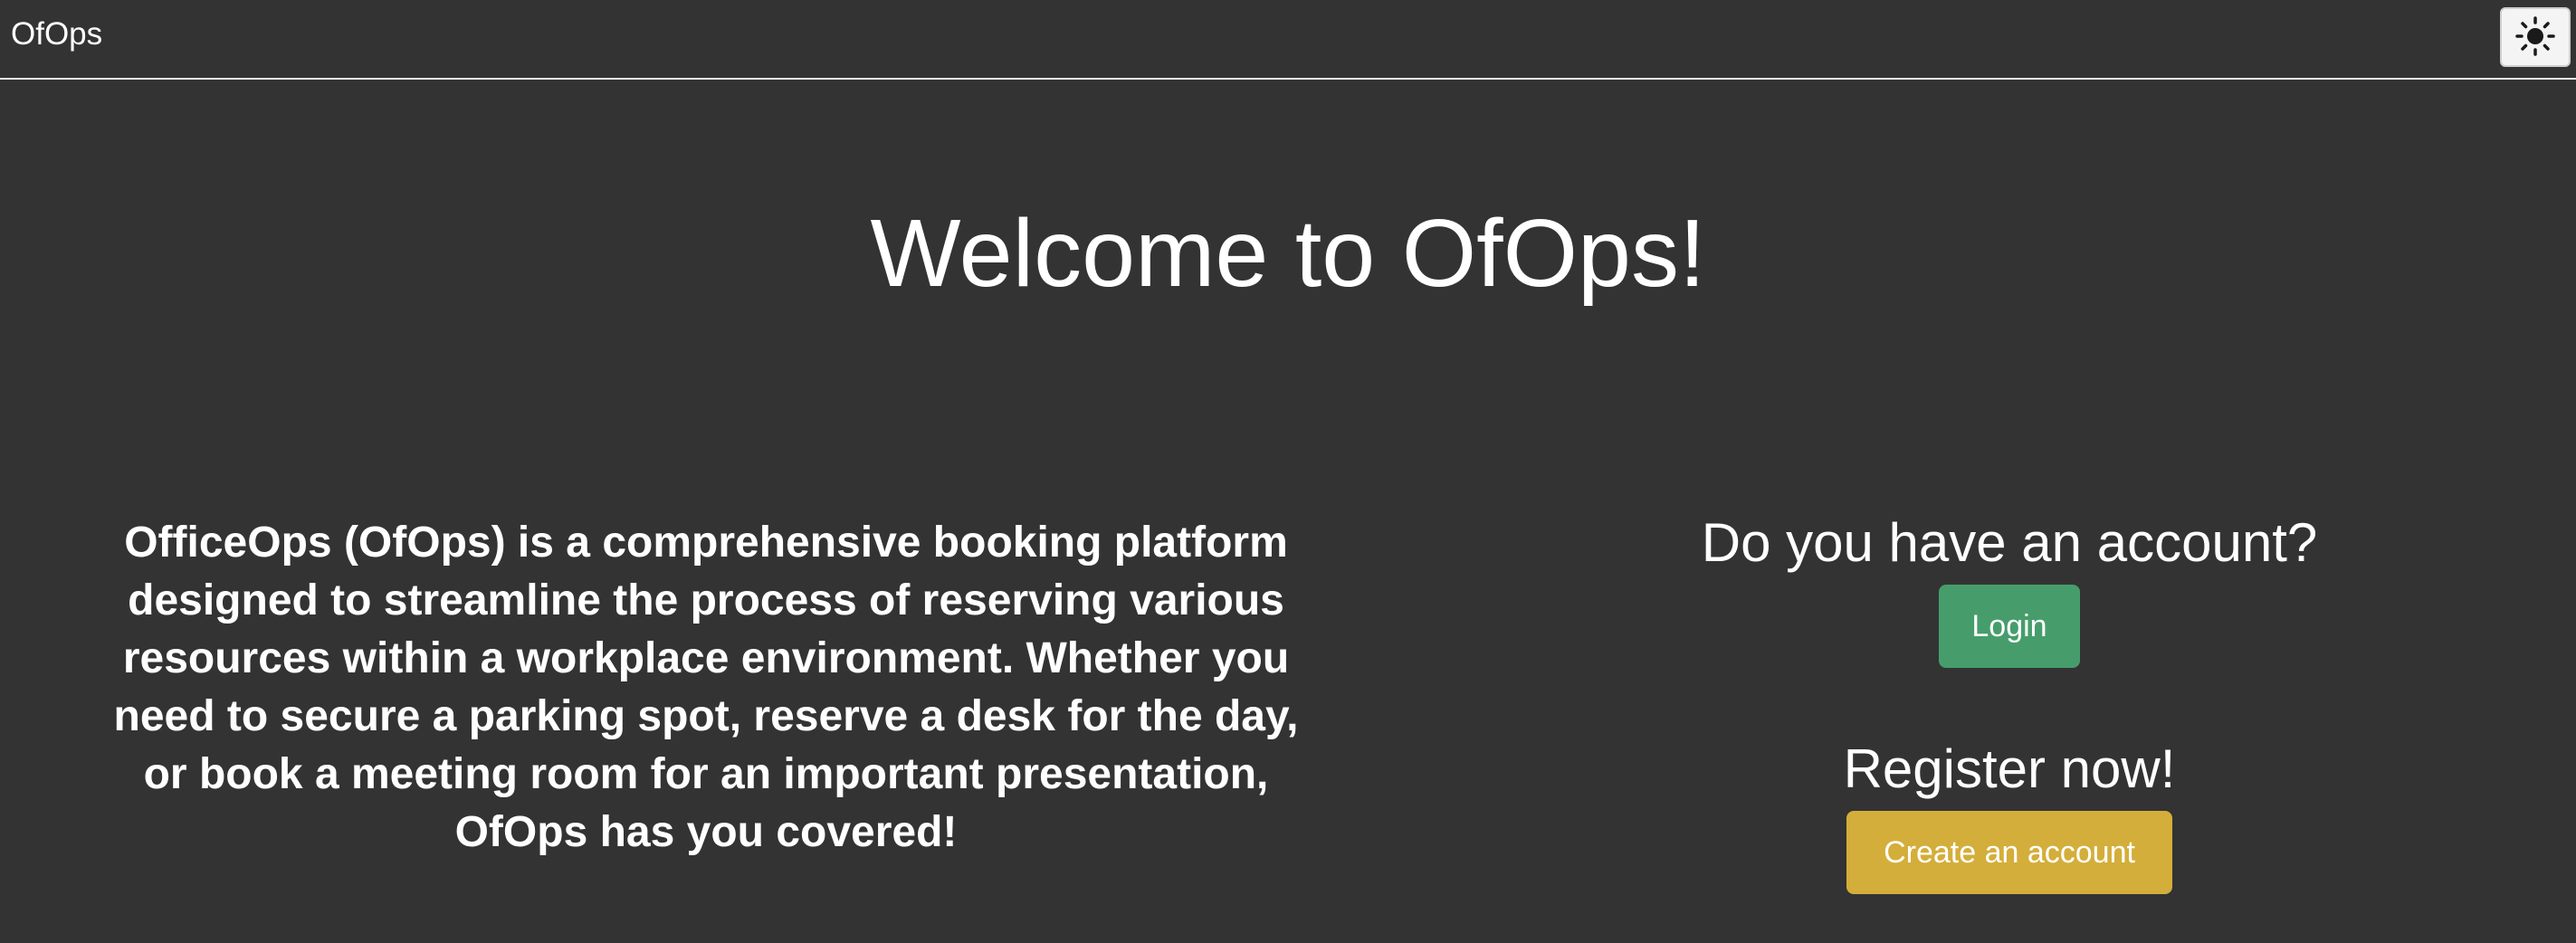  I want to click on login-block: Do you have an account? Login, so click(2010, 588).